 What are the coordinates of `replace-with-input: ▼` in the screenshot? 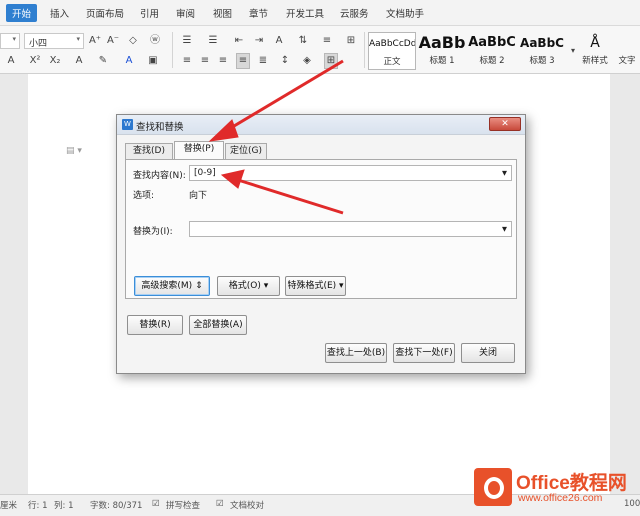 It's located at (350, 229).